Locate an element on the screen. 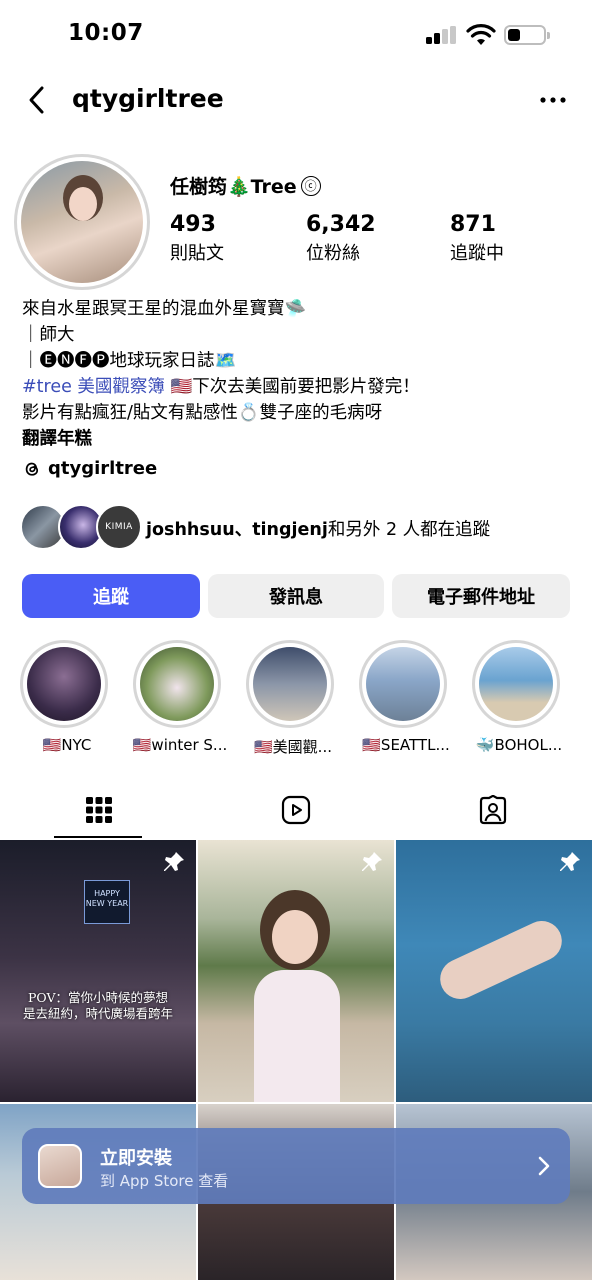 The image size is (592, 1280). active-tab-indicator is located at coordinates (98, 837).